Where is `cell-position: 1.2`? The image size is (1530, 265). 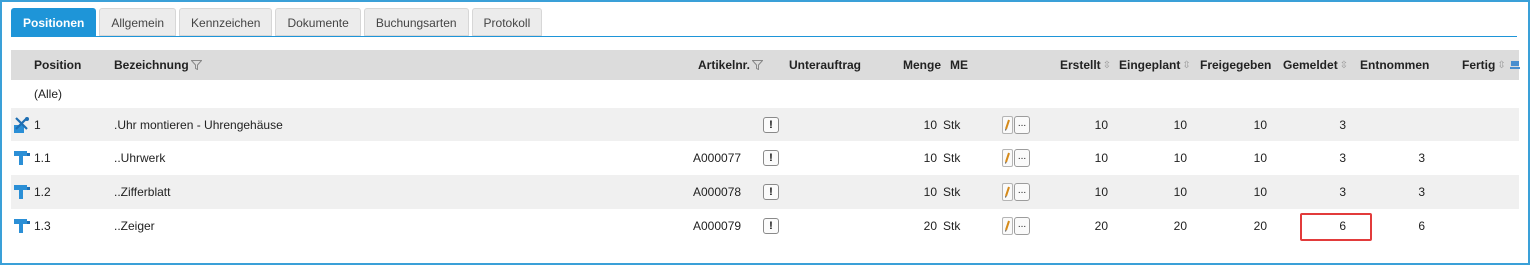
cell-position: 1.2 is located at coordinates (42, 192).